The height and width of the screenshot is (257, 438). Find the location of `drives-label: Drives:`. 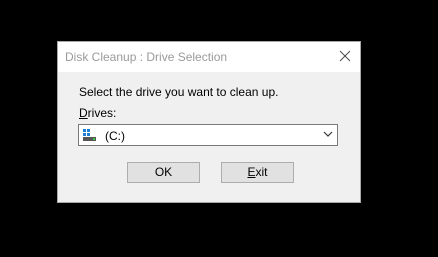

drives-label: Drives: is located at coordinates (97, 113).